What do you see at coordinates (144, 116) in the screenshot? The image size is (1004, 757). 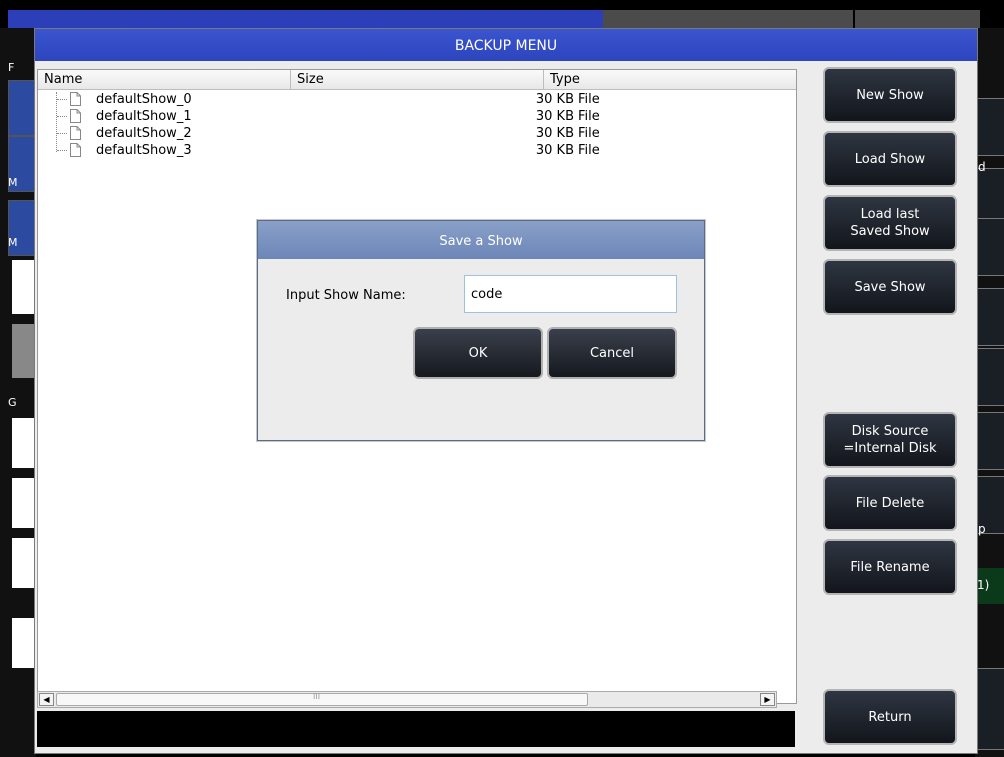 I see `file-name: defaultShow_1` at bounding box center [144, 116].